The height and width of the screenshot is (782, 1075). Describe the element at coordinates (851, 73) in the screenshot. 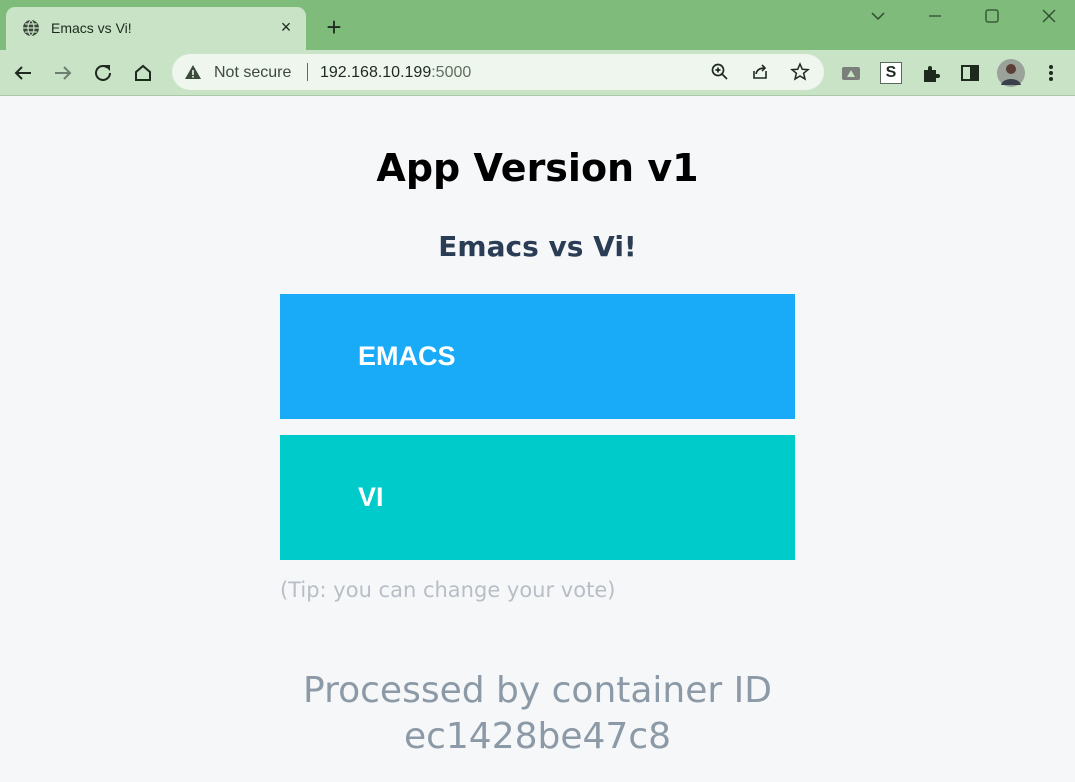

I see `drive-extension-icon` at that location.